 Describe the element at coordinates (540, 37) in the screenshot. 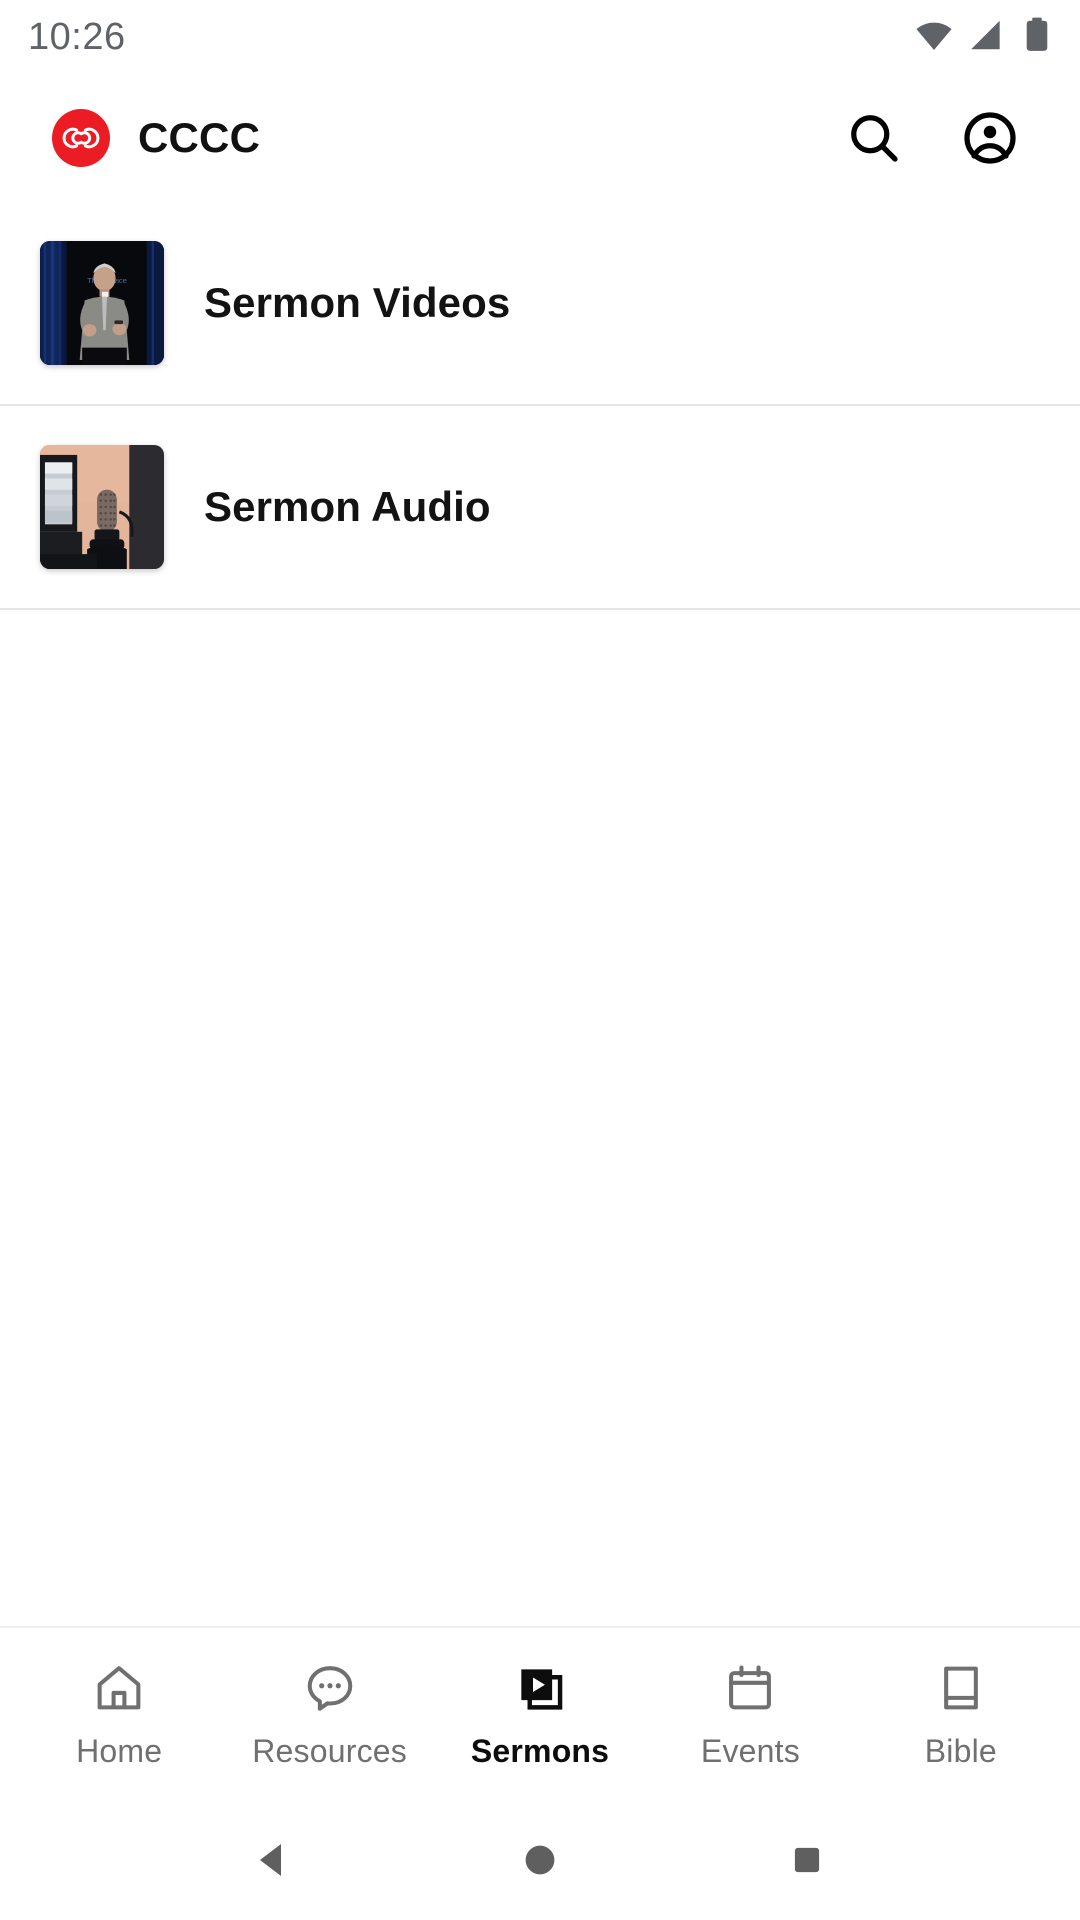

I see `status-bar: 10:26` at that location.